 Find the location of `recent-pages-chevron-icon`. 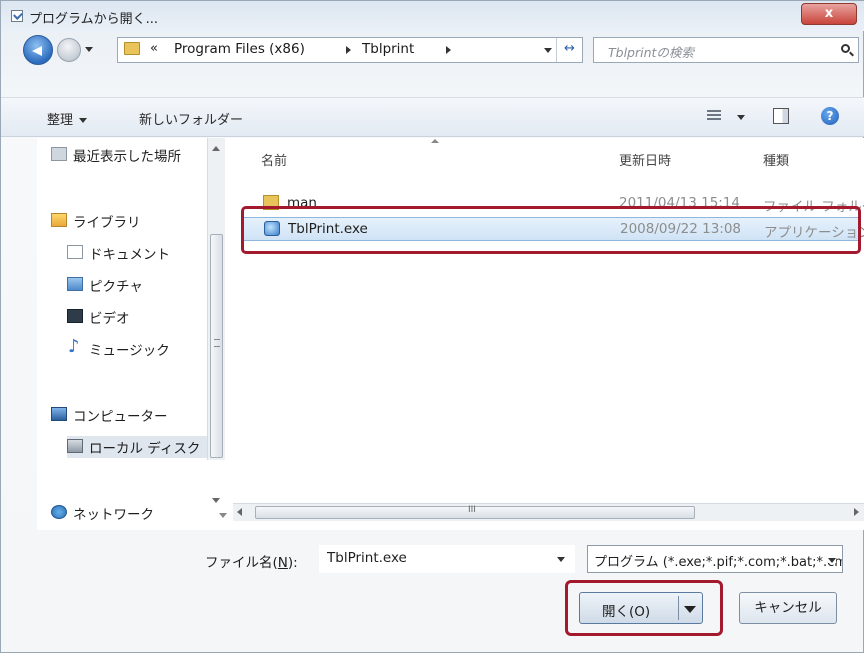

recent-pages-chevron-icon is located at coordinates (89, 49).